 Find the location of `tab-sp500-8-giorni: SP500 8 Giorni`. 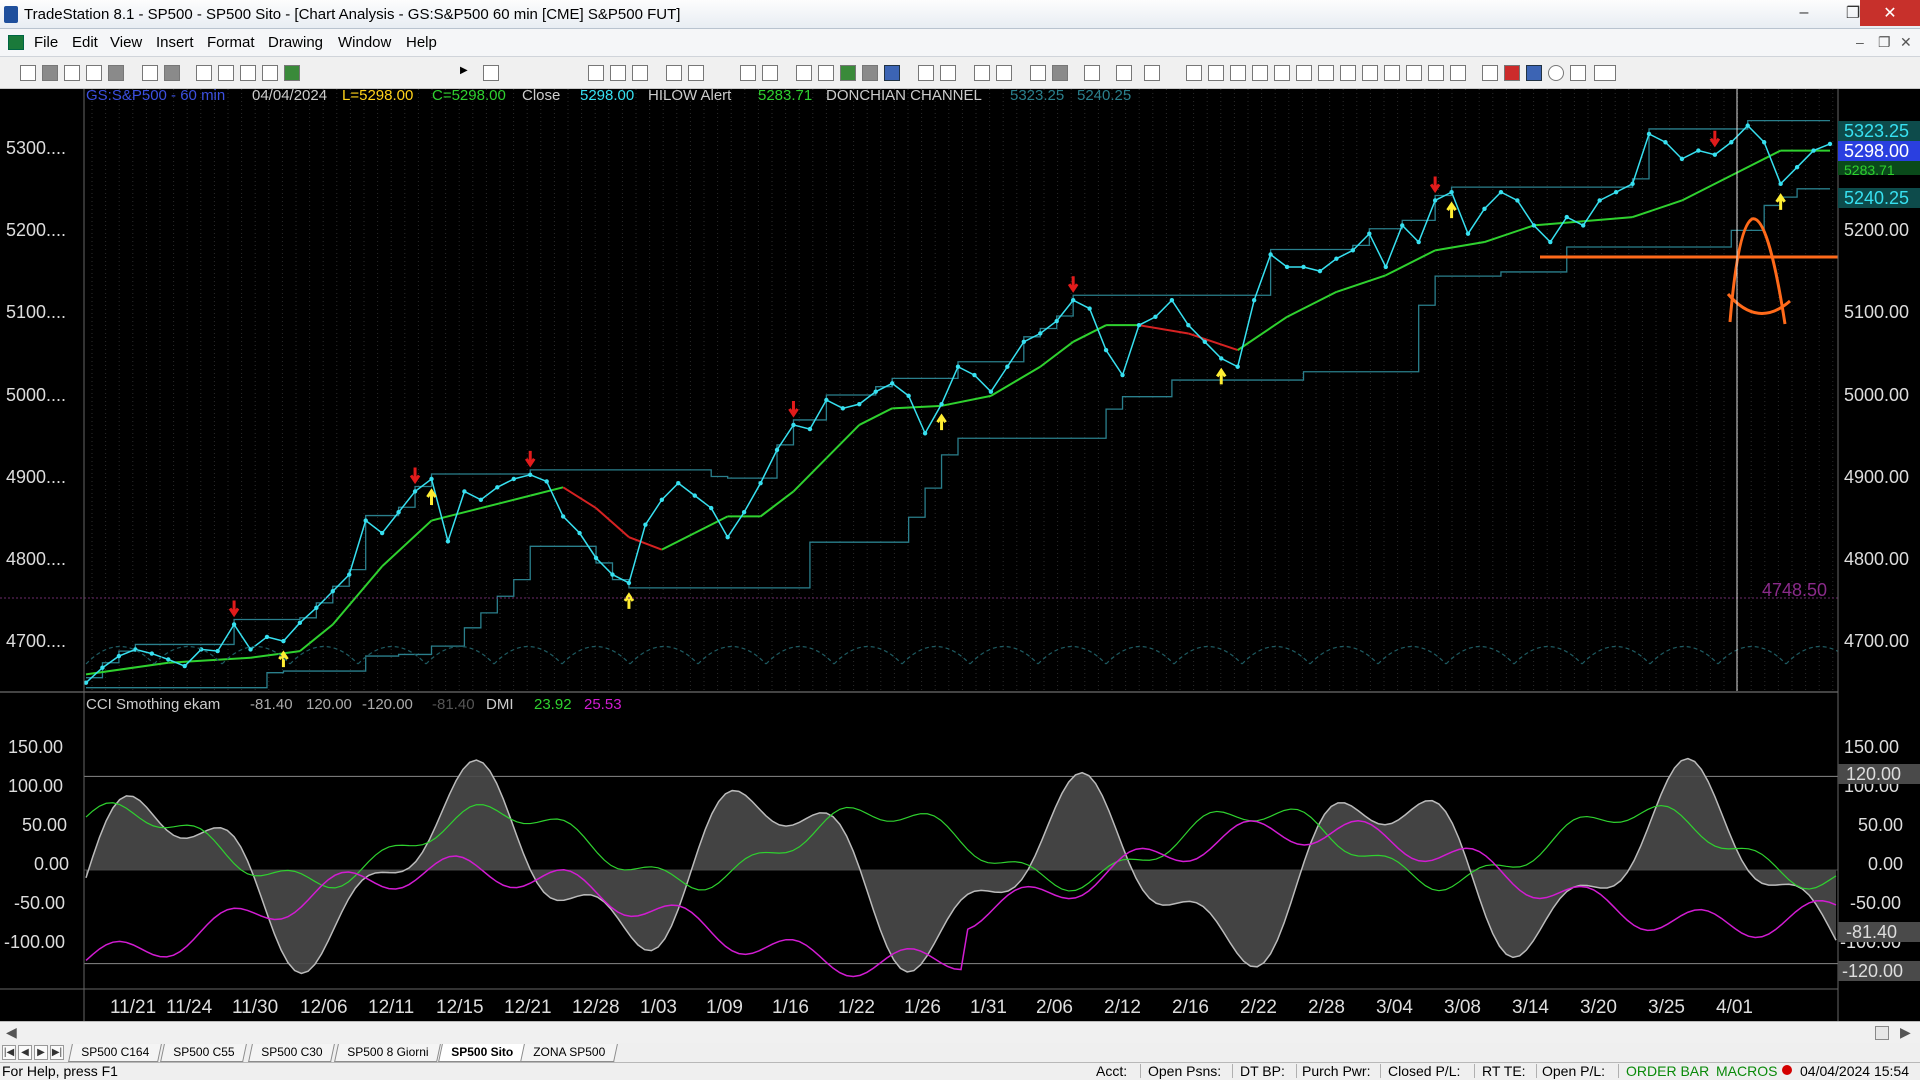

tab-sp500-8-giorni: SP500 8 Giorni is located at coordinates (388, 1053).